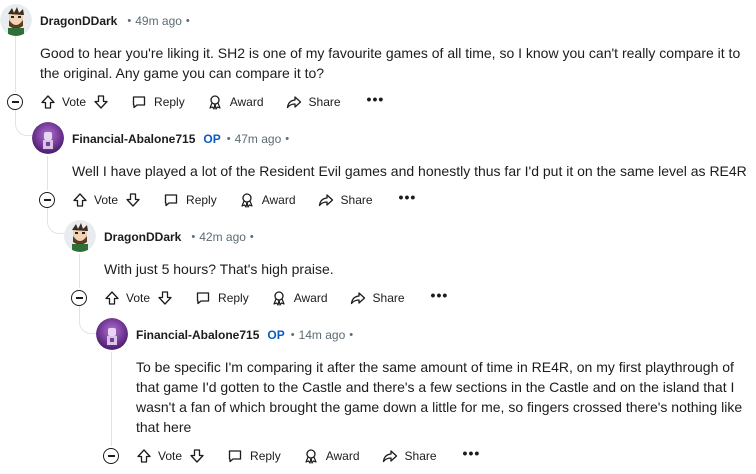 The height and width of the screenshot is (474, 756). I want to click on comment-meta: Financial-Abalone715 OP • 47m ago •, so click(182, 139).